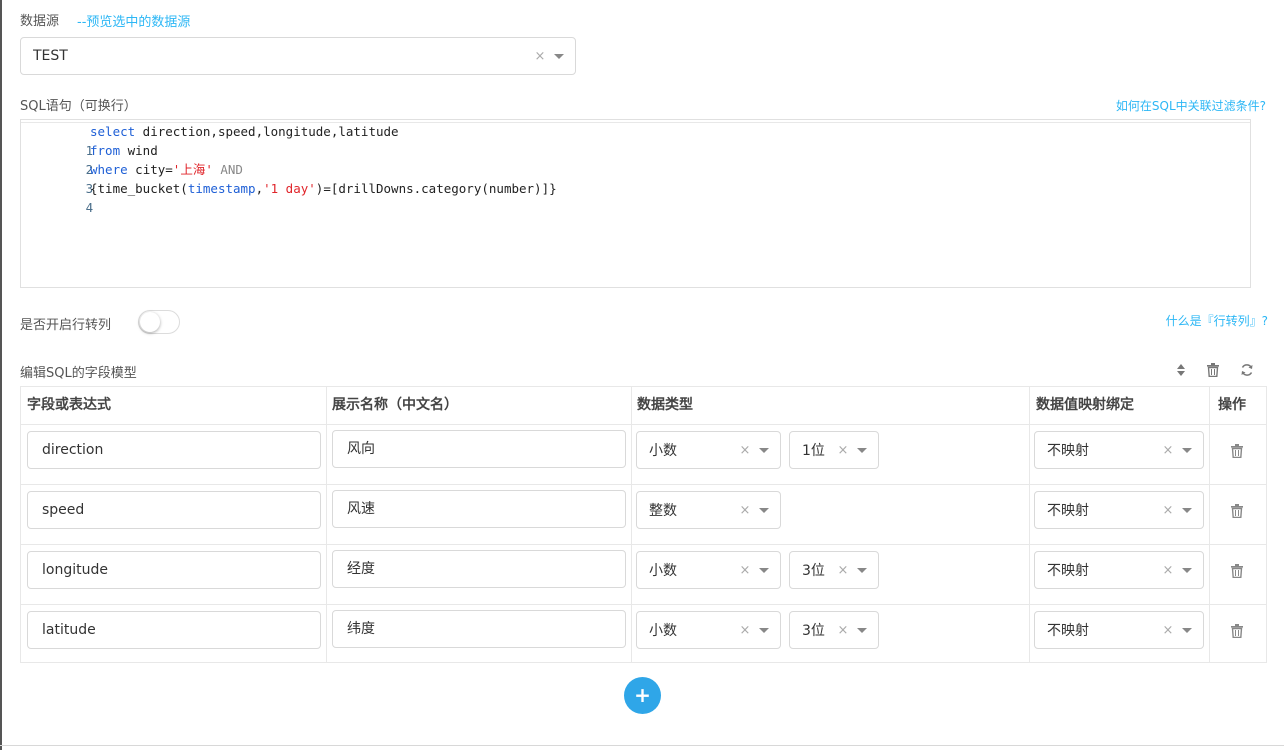 The height and width of the screenshot is (750, 1284). I want to click on sql-text: city=, so click(150, 169).